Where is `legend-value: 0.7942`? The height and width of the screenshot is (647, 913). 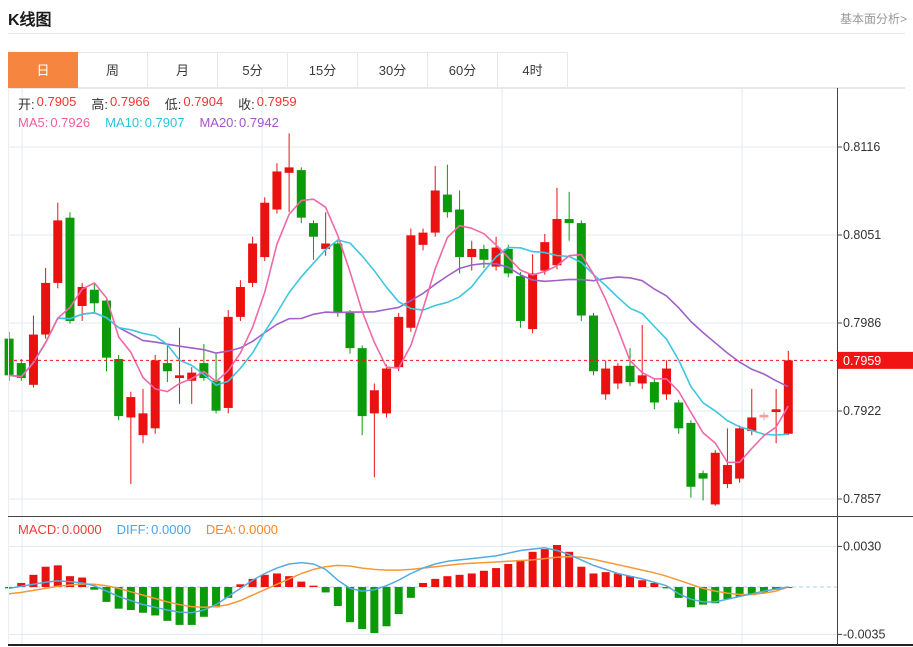
legend-value: 0.7942 is located at coordinates (259, 122).